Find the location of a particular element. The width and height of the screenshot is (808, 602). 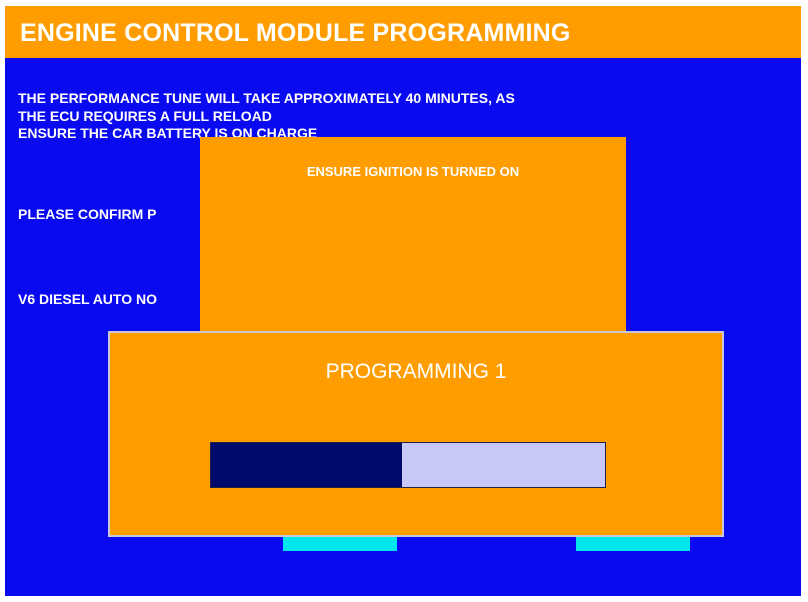

right-button is located at coordinates (633, 544).